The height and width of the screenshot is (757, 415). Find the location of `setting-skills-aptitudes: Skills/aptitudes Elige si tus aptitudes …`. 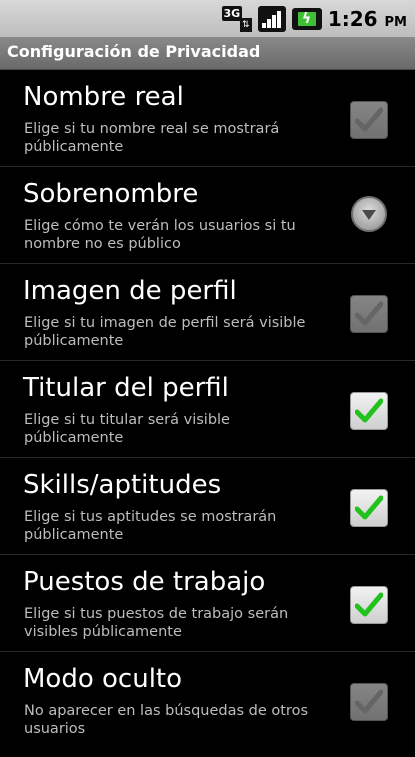

setting-skills-aptitudes: Skills/aptitudes Elige si tus aptitudes … is located at coordinates (207, 506).